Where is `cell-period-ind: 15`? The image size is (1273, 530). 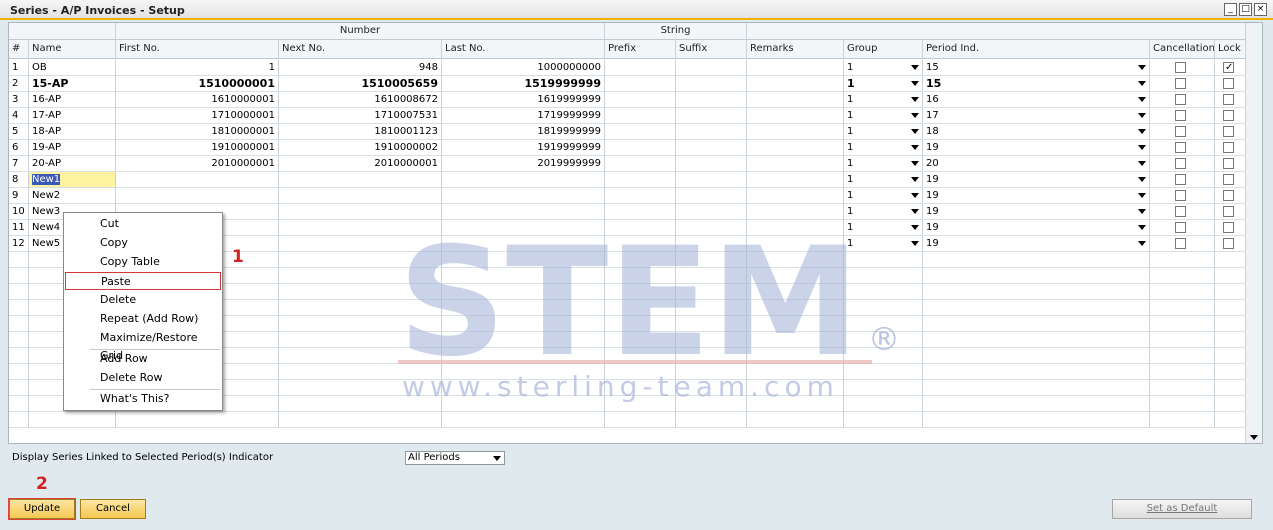
cell-period-ind: 15 is located at coordinates (1036, 84).